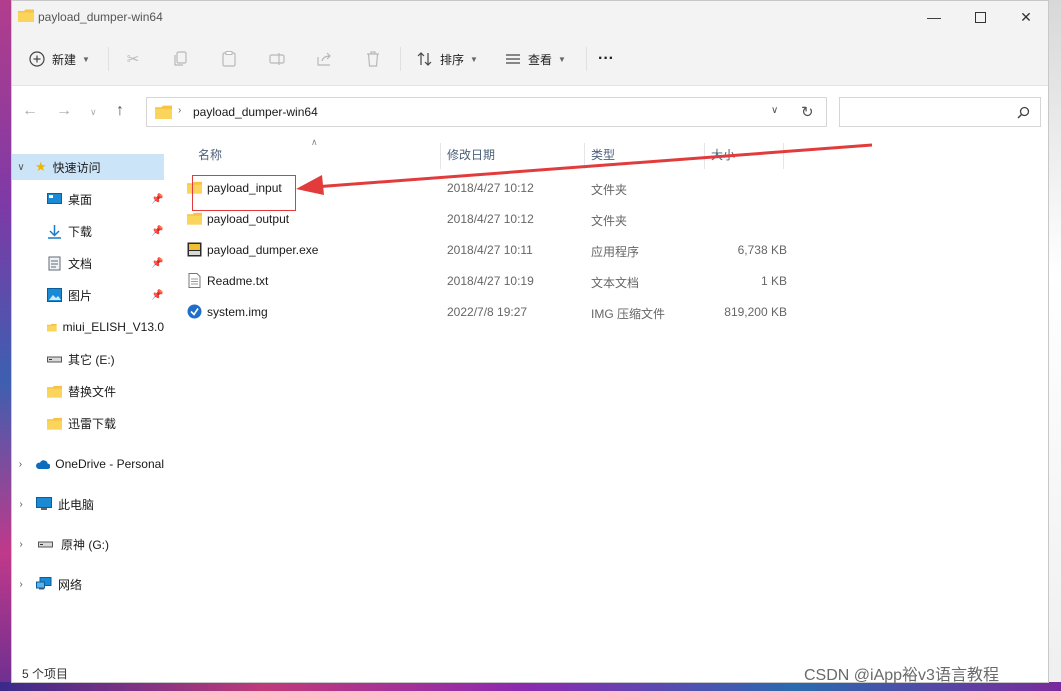 The width and height of the screenshot is (1061, 691). Describe the element at coordinates (609, 221) in the screenshot. I see `file-type: 文件夹` at that location.